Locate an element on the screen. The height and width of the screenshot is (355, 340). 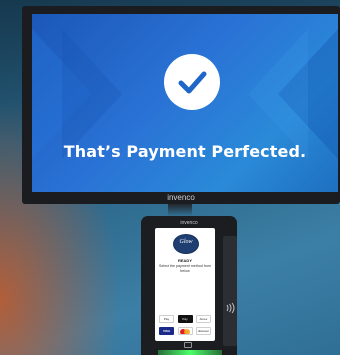
google-pay-option: Pay is located at coordinates (166, 319).